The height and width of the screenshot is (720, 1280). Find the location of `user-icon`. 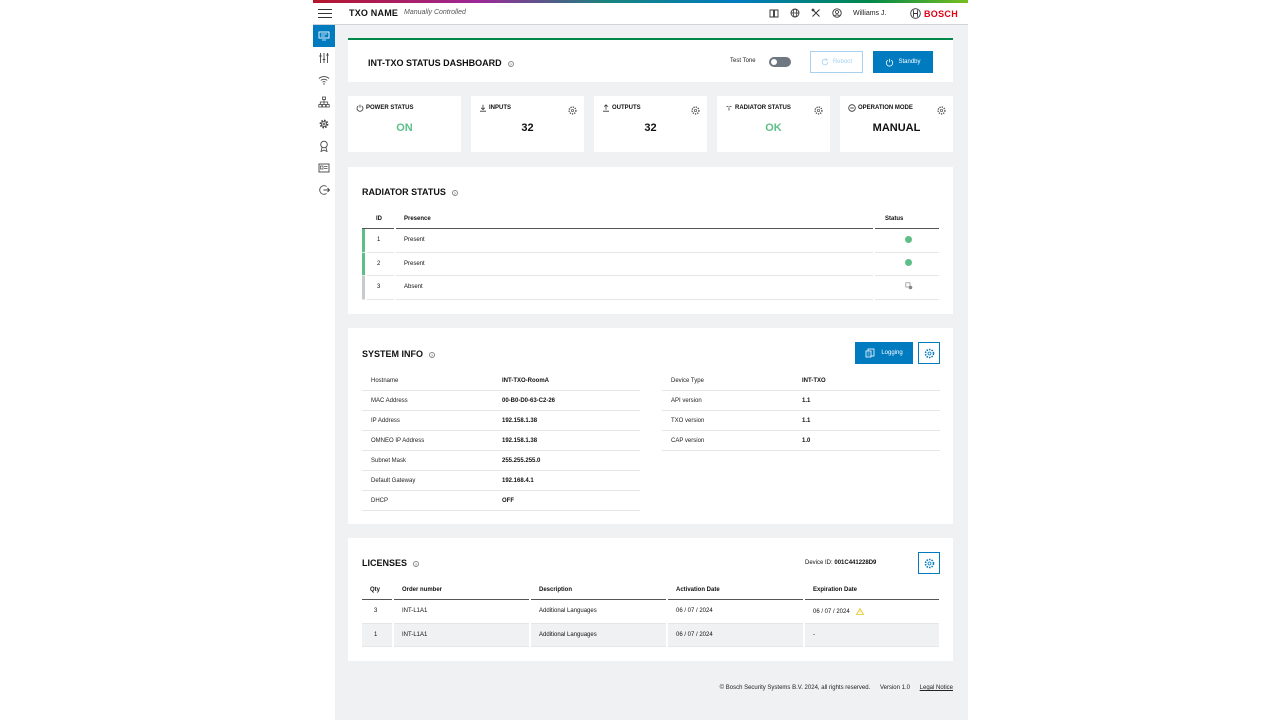

user-icon is located at coordinates (837, 13).